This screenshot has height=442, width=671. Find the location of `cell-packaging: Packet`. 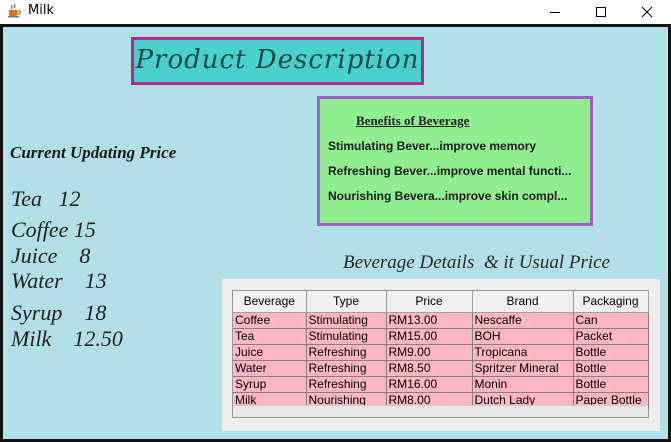

cell-packaging: Packet is located at coordinates (611, 336).